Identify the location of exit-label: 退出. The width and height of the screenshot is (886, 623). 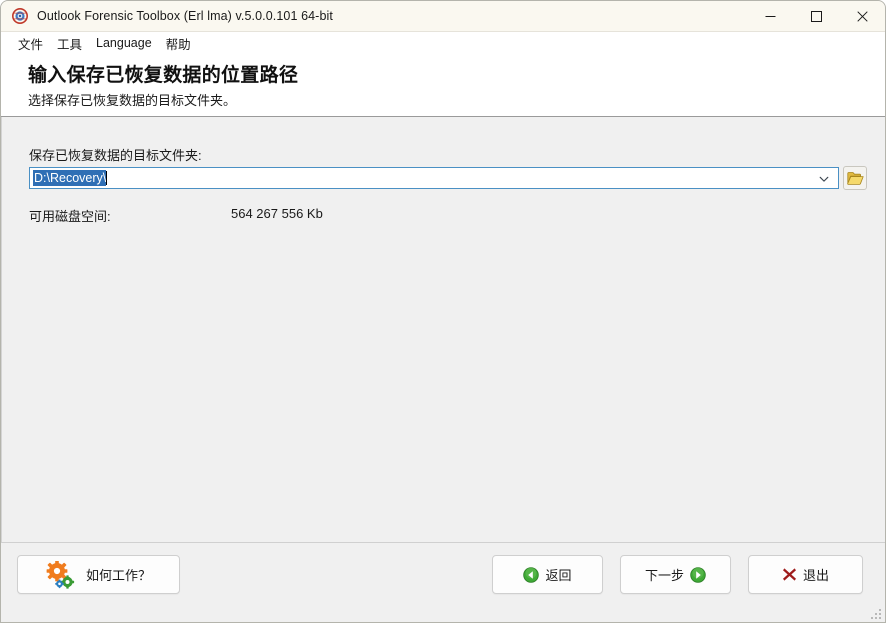
(815, 575).